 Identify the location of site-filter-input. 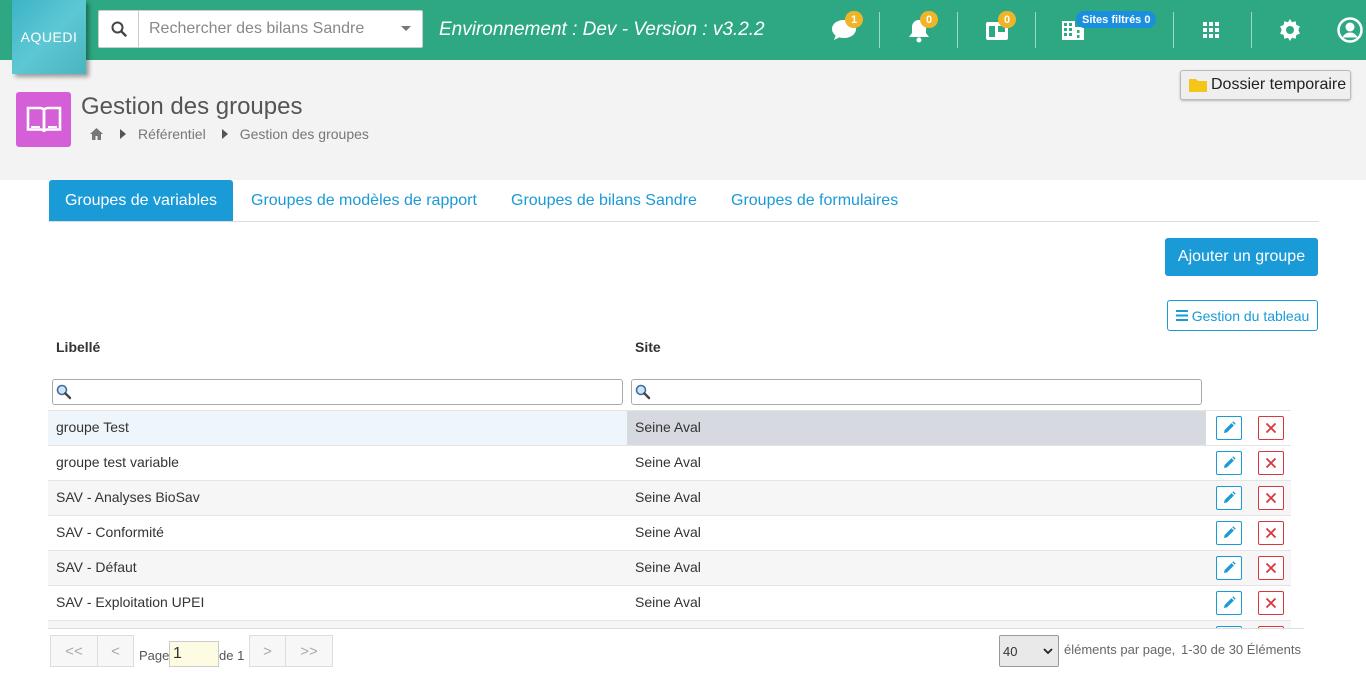
(928, 392).